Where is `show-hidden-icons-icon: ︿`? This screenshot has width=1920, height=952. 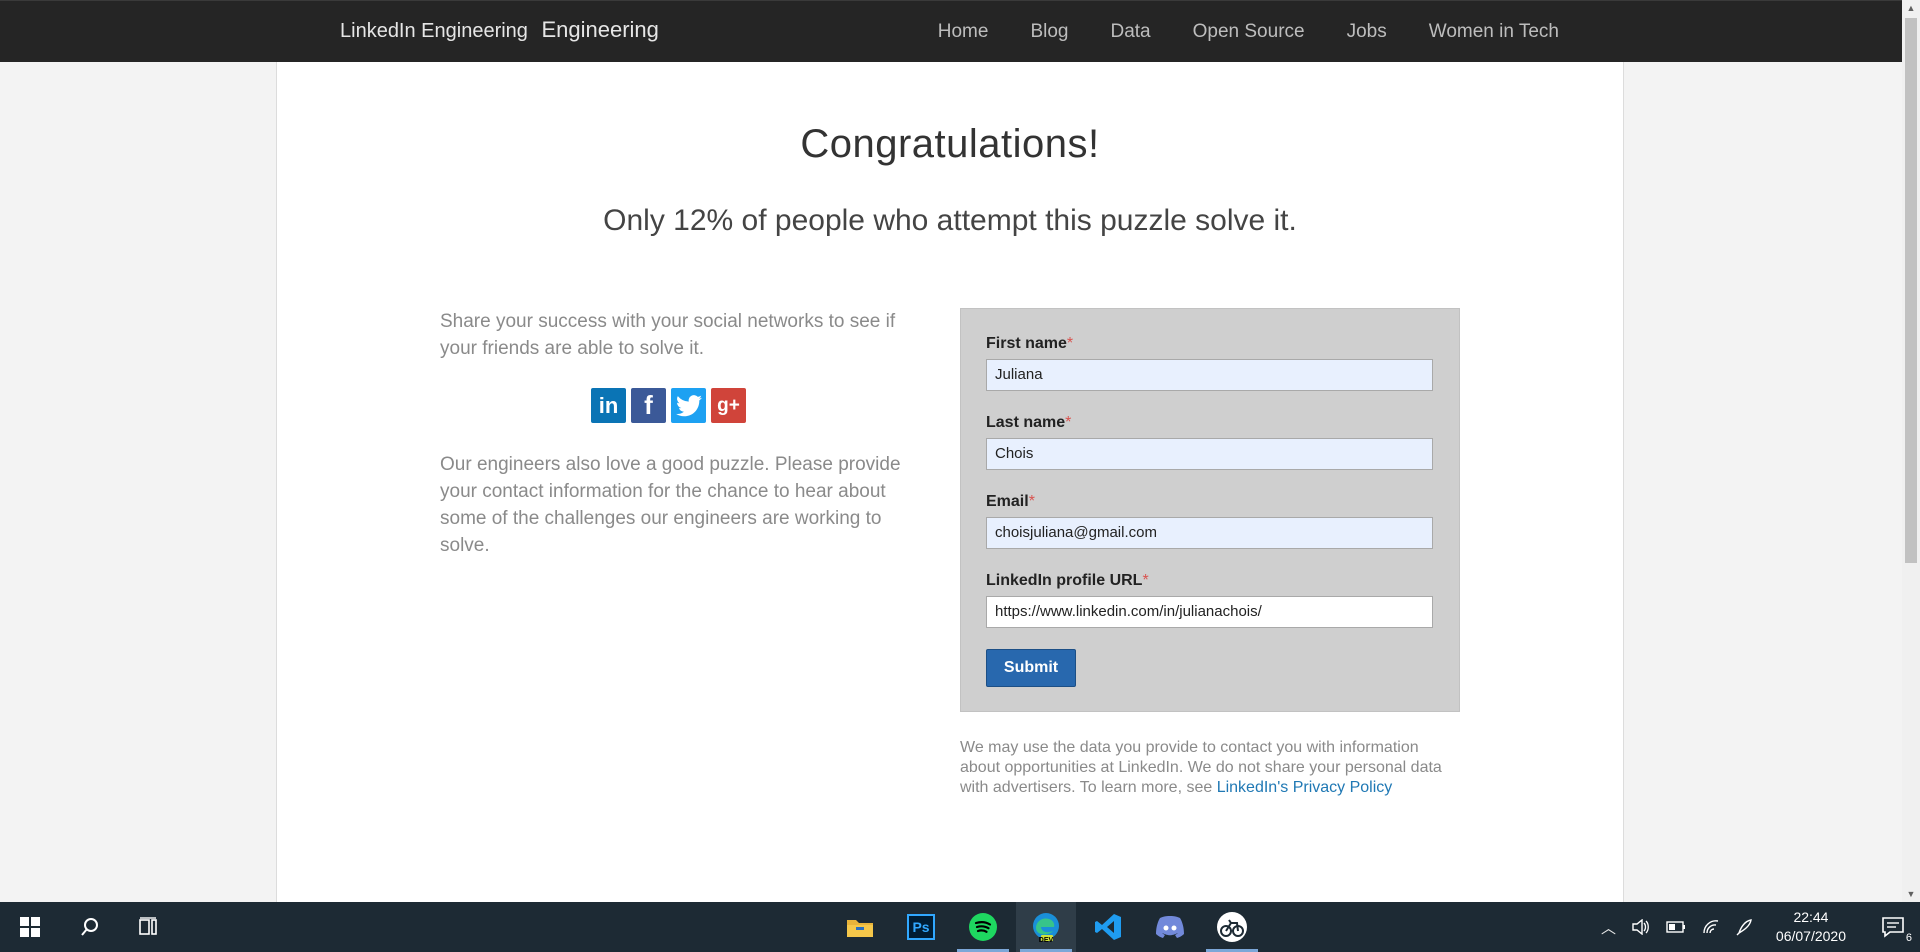
show-hidden-icons-icon: ︿ is located at coordinates (1608, 927).